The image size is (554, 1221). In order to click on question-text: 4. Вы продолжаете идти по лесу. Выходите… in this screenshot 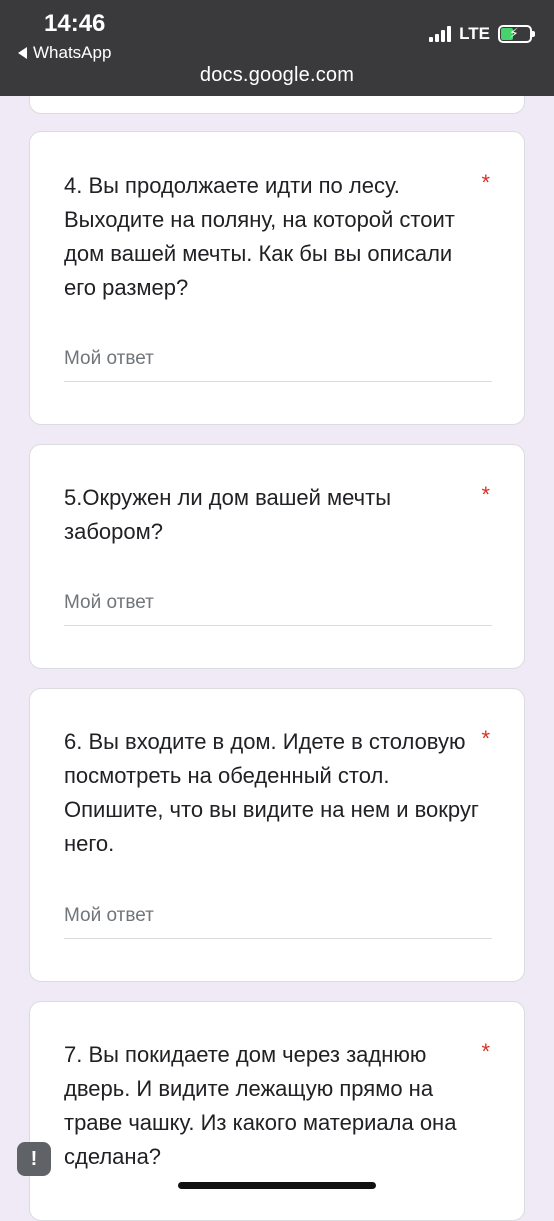, I will do `click(259, 236)`.